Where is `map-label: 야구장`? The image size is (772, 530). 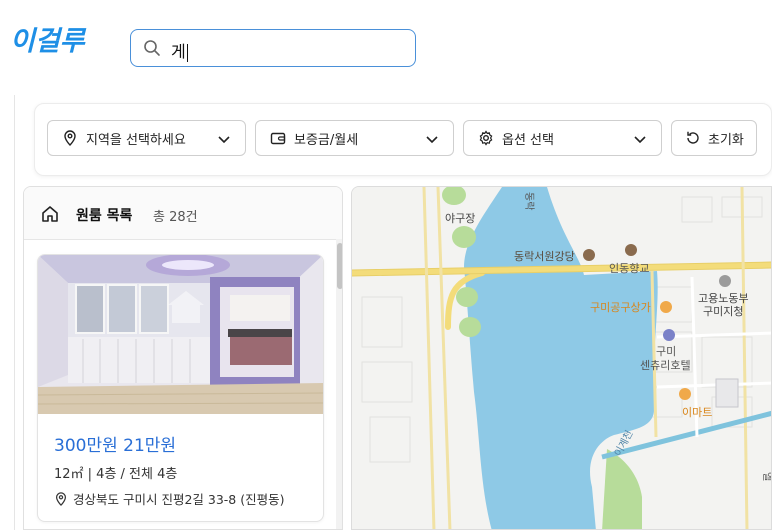
map-label: 야구장 is located at coordinates (460, 218).